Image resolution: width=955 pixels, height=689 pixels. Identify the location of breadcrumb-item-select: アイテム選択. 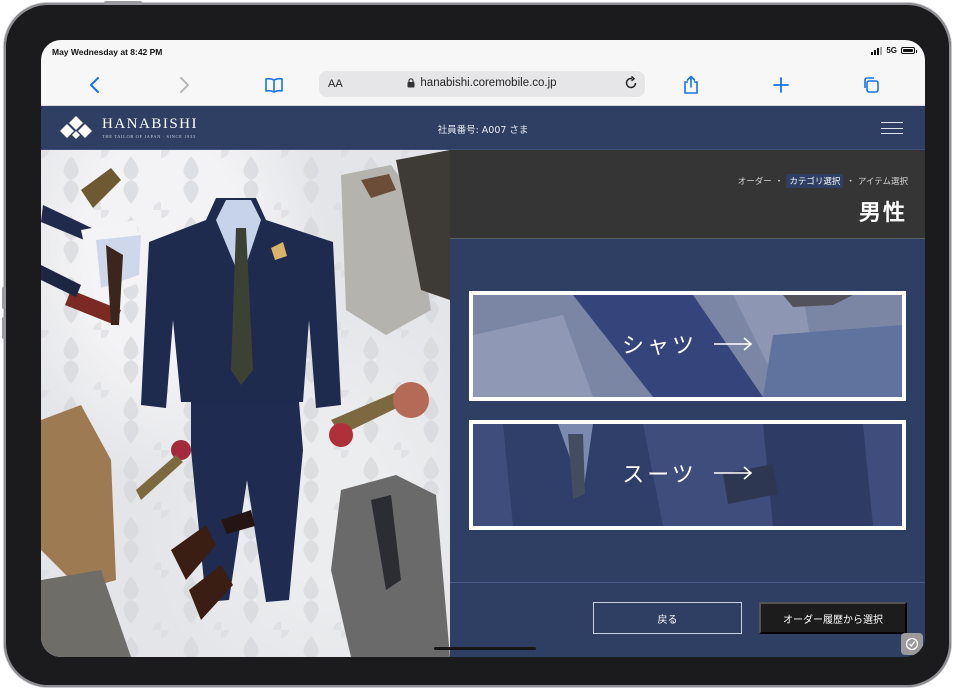
(882, 182).